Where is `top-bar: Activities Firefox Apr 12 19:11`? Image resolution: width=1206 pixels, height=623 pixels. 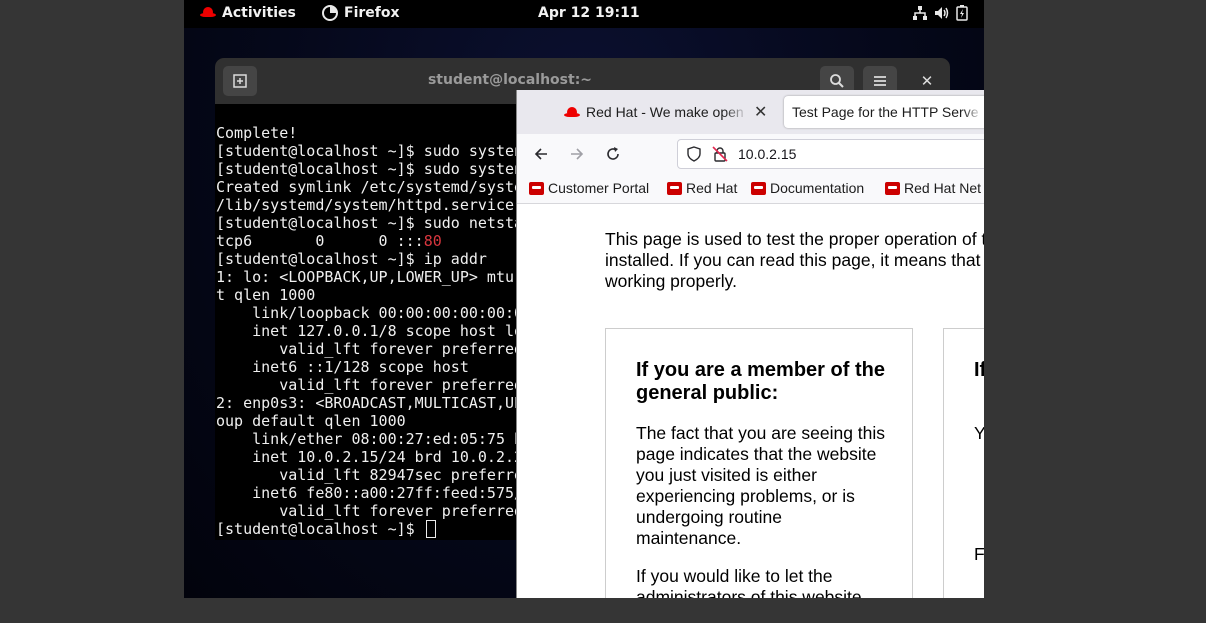
top-bar: Activities Firefox Apr 12 19:11 is located at coordinates (584, 14).